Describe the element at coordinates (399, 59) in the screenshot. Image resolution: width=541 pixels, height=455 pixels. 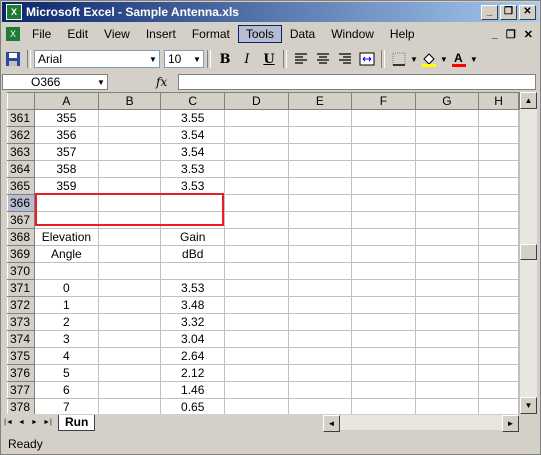
I see `borders-icon` at that location.